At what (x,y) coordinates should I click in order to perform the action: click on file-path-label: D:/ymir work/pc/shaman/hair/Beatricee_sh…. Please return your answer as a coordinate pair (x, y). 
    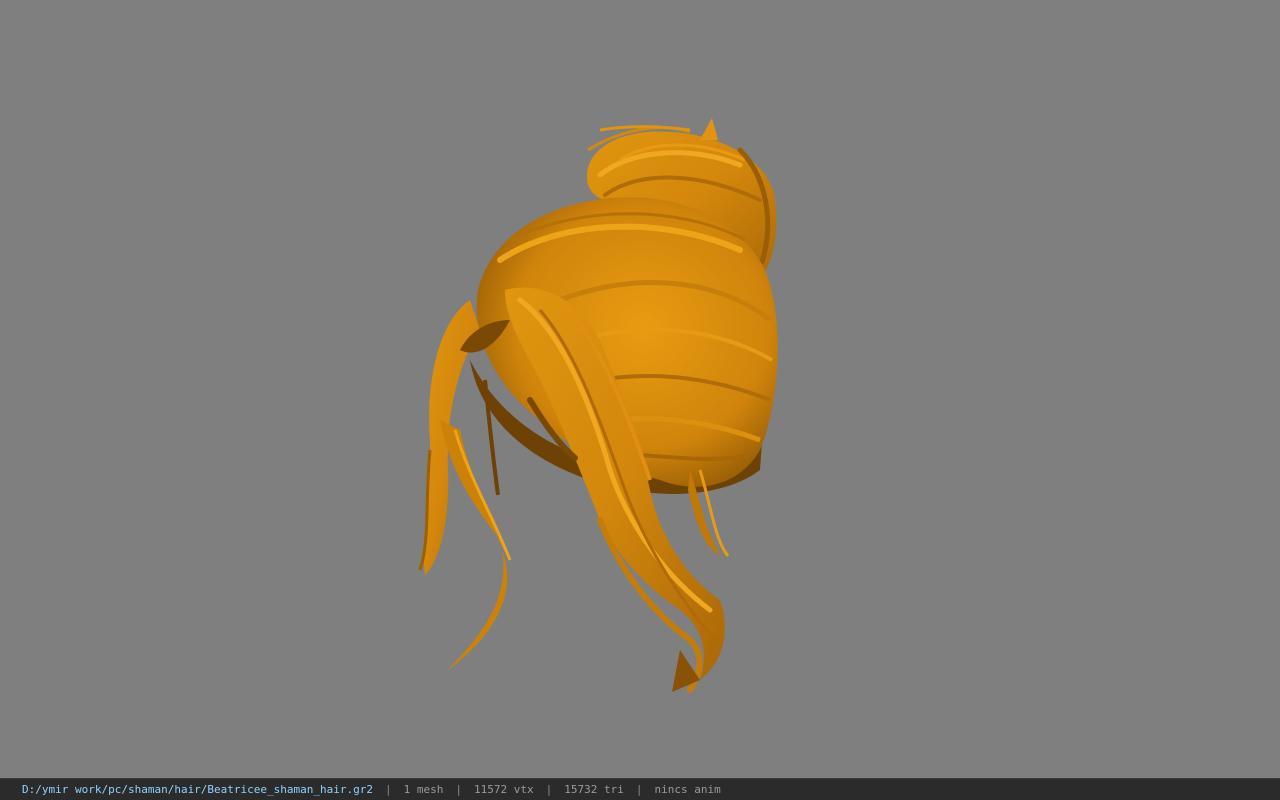
    Looking at the image, I should click on (197, 789).